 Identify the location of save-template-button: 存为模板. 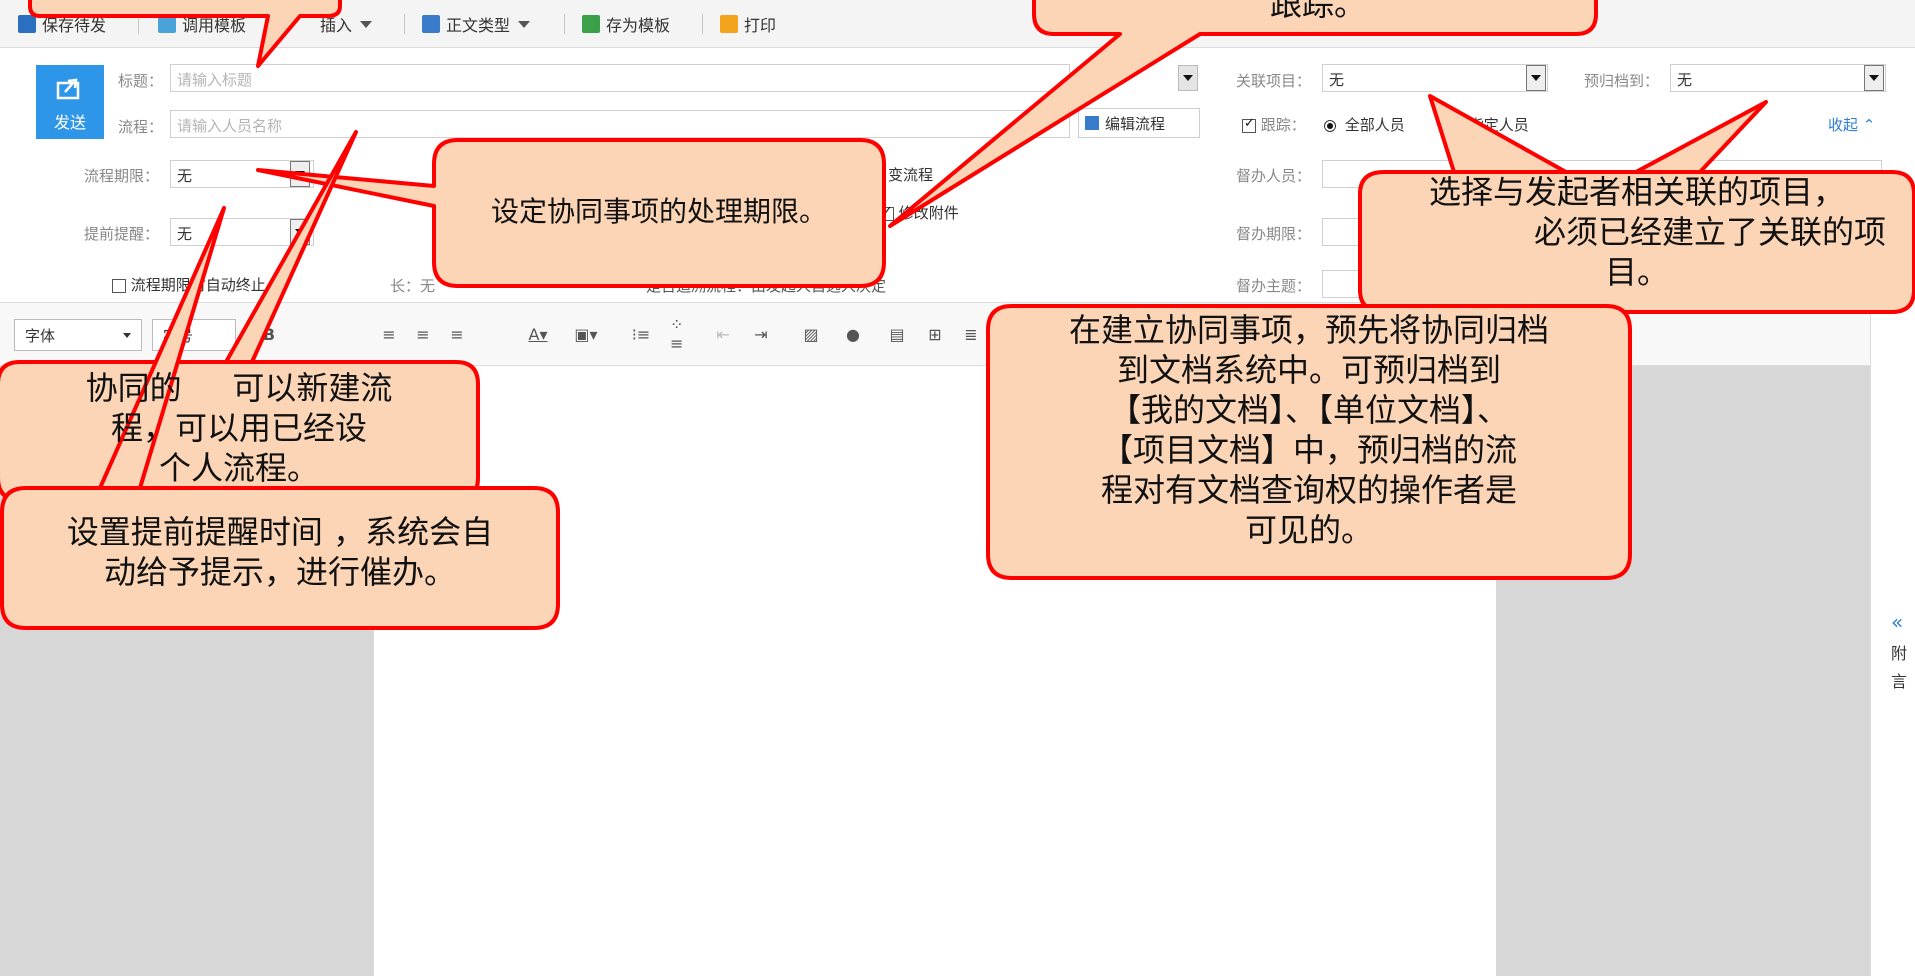
(626, 24).